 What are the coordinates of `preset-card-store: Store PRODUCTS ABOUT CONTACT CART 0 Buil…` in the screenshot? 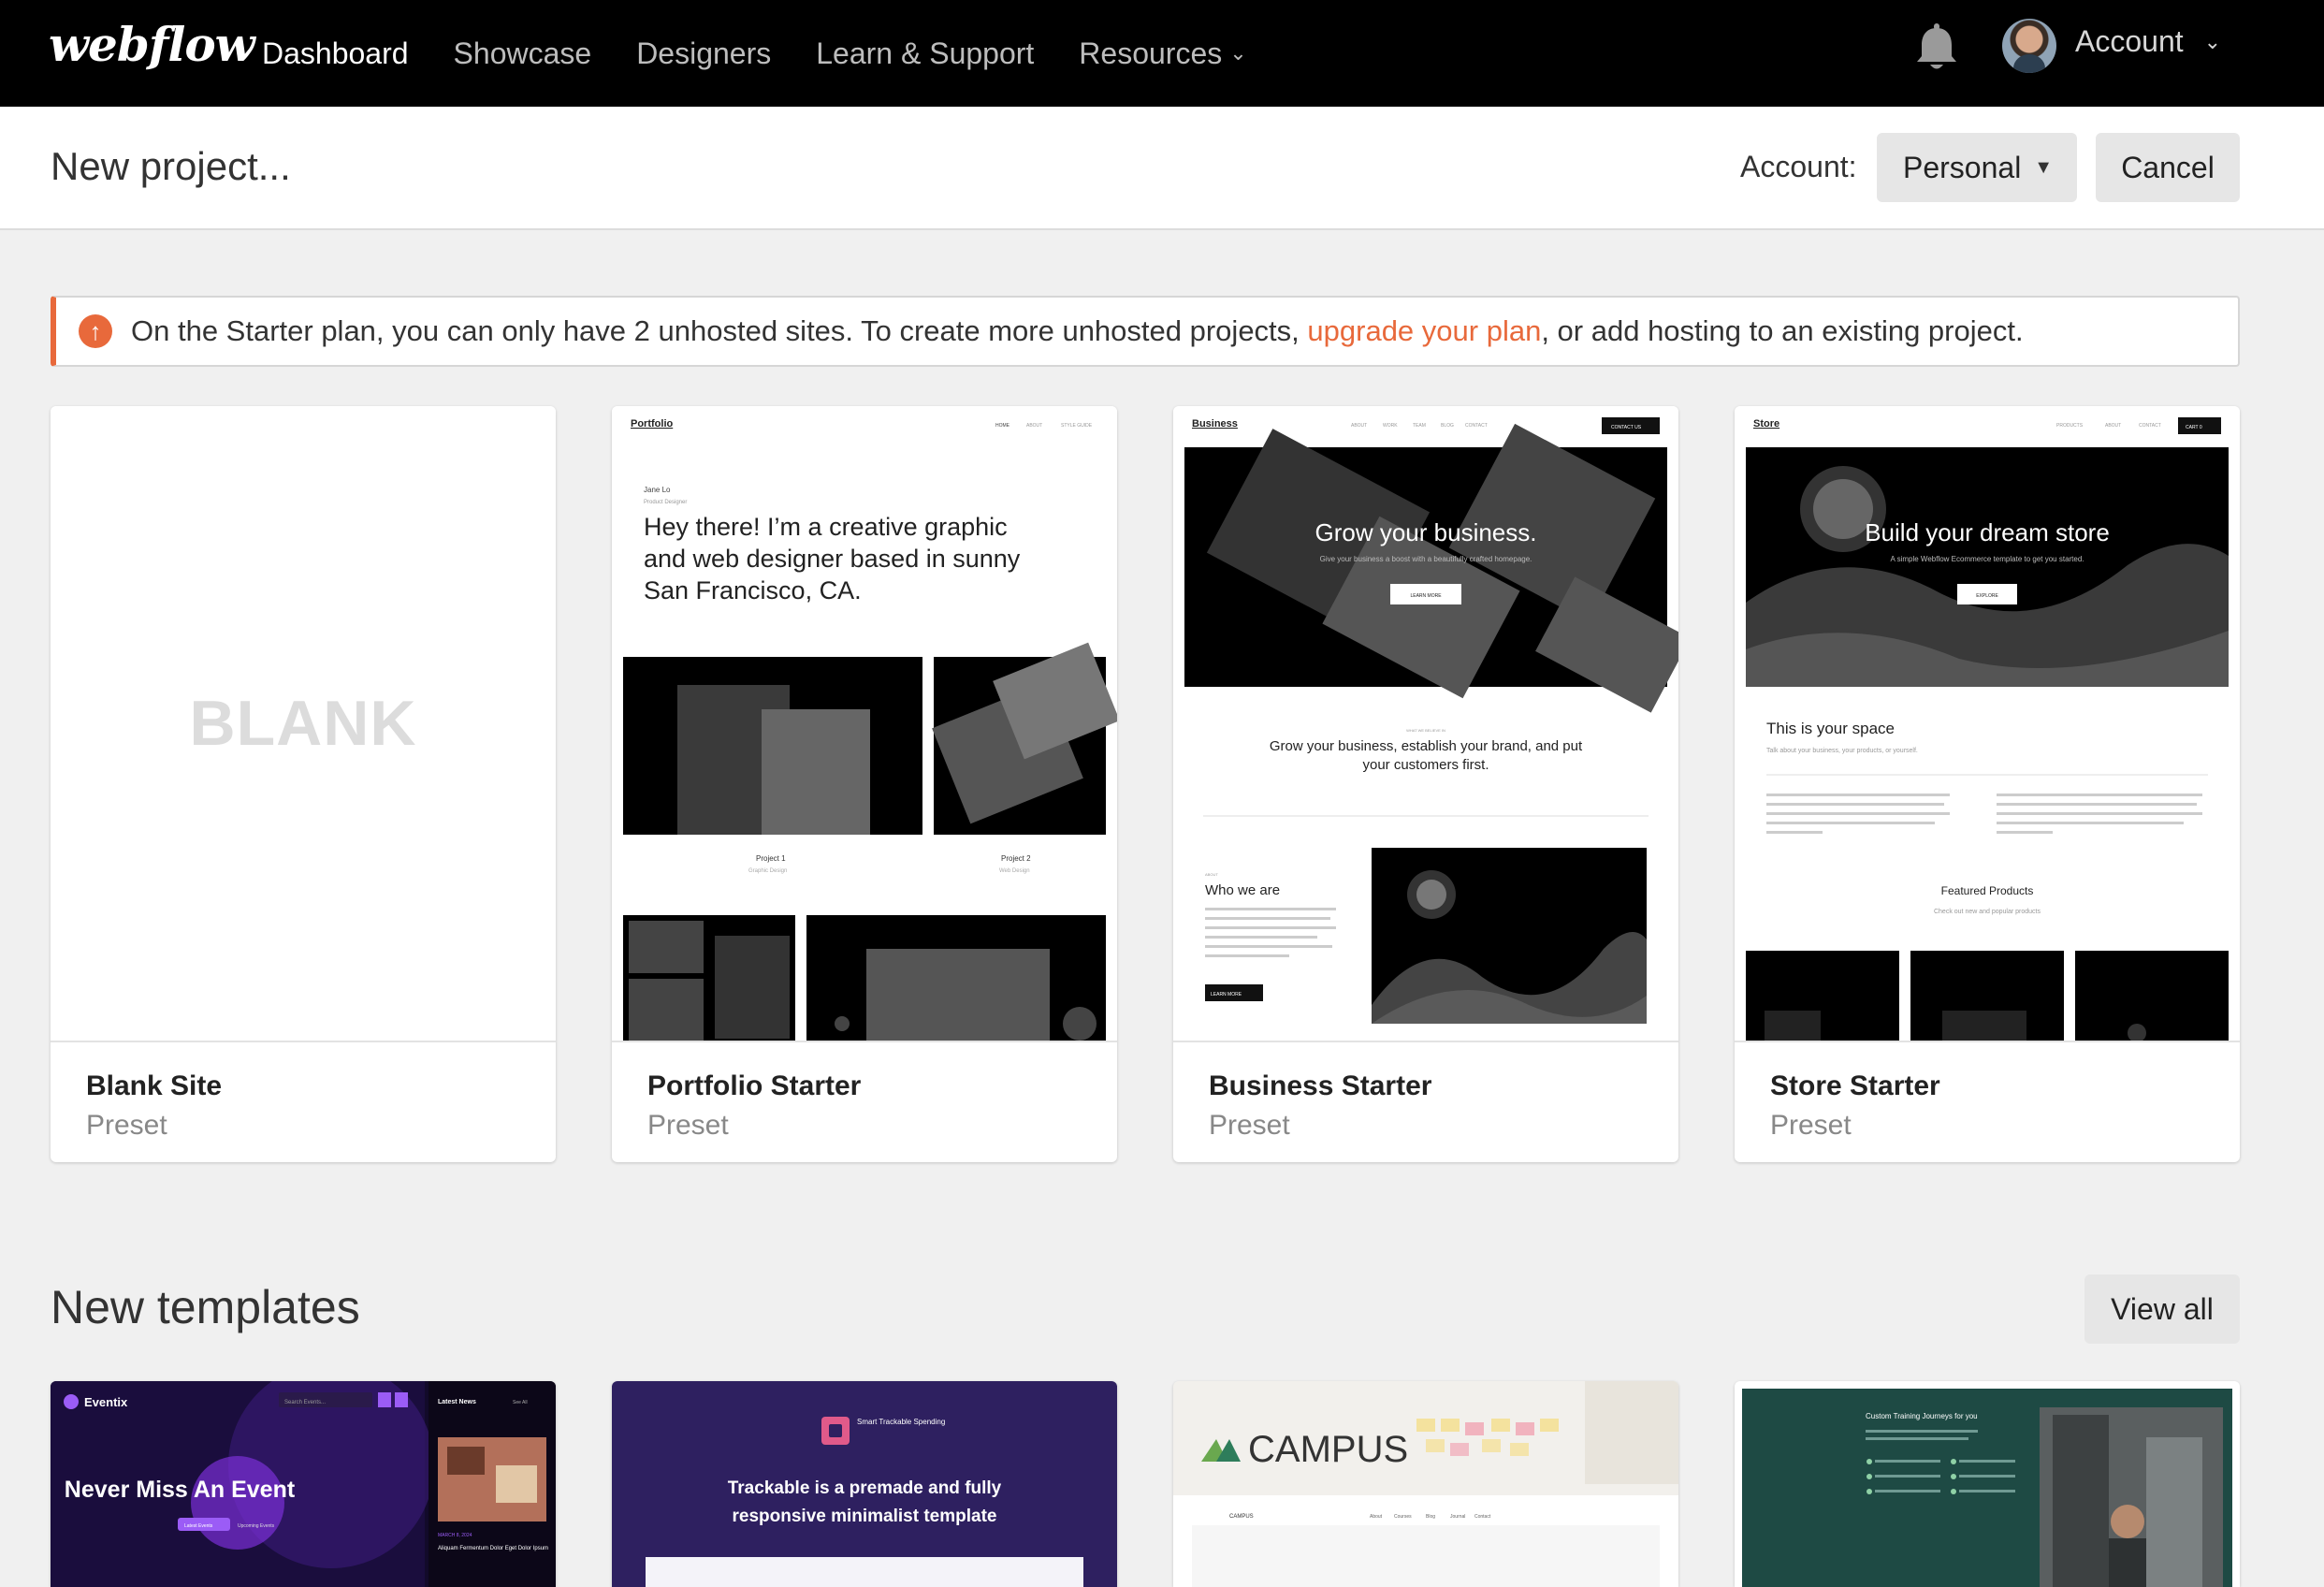 It's located at (1988, 784).